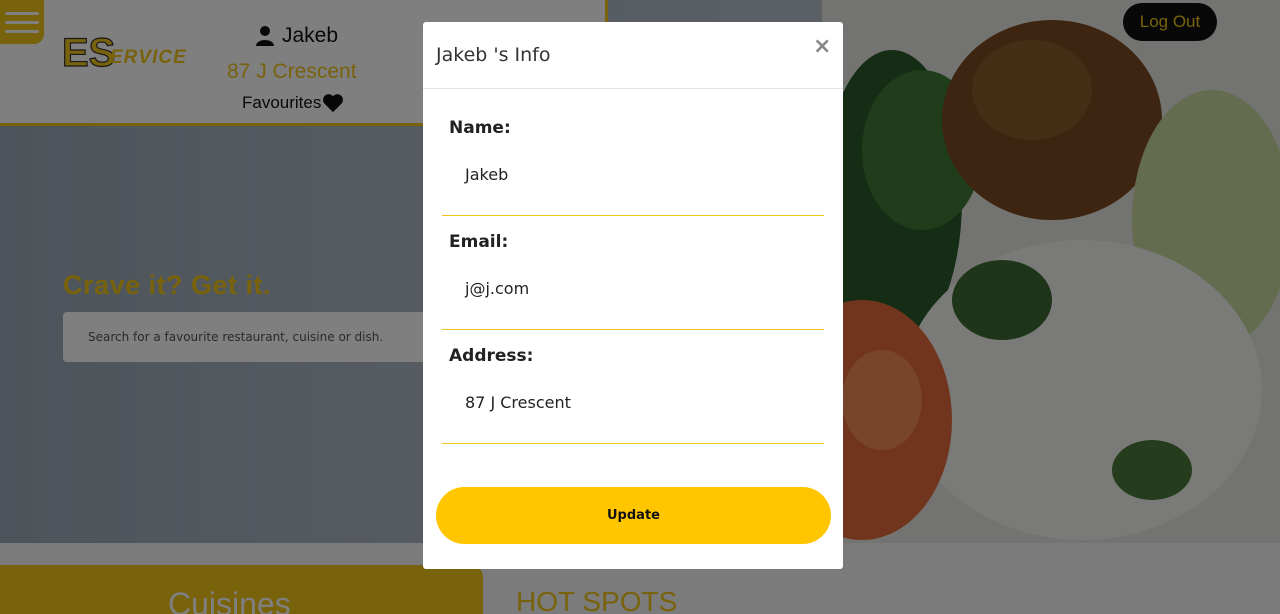 Image resolution: width=1280 pixels, height=614 pixels. I want to click on email-label: Email:, so click(479, 242).